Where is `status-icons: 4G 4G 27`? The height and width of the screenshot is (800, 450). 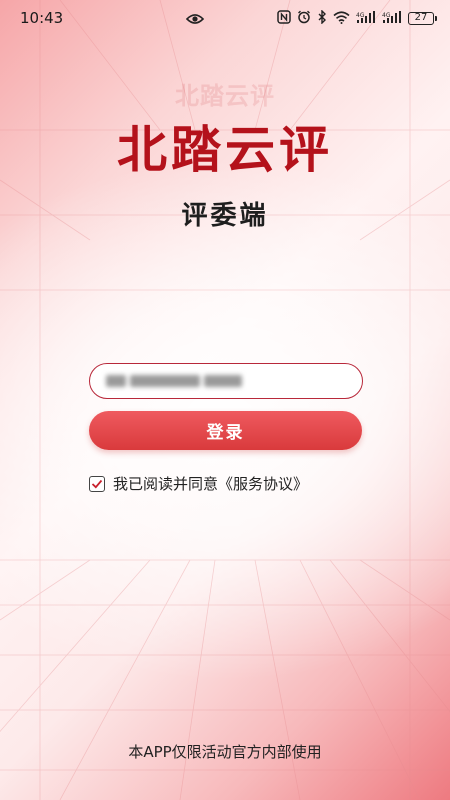
status-icons: 4G 4G 27 is located at coordinates (357, 18).